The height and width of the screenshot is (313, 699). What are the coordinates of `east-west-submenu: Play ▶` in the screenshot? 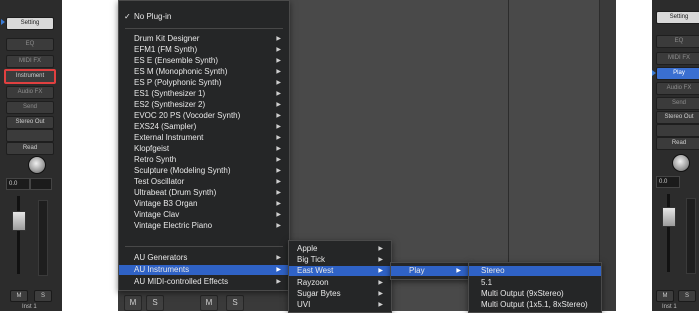 It's located at (430, 271).